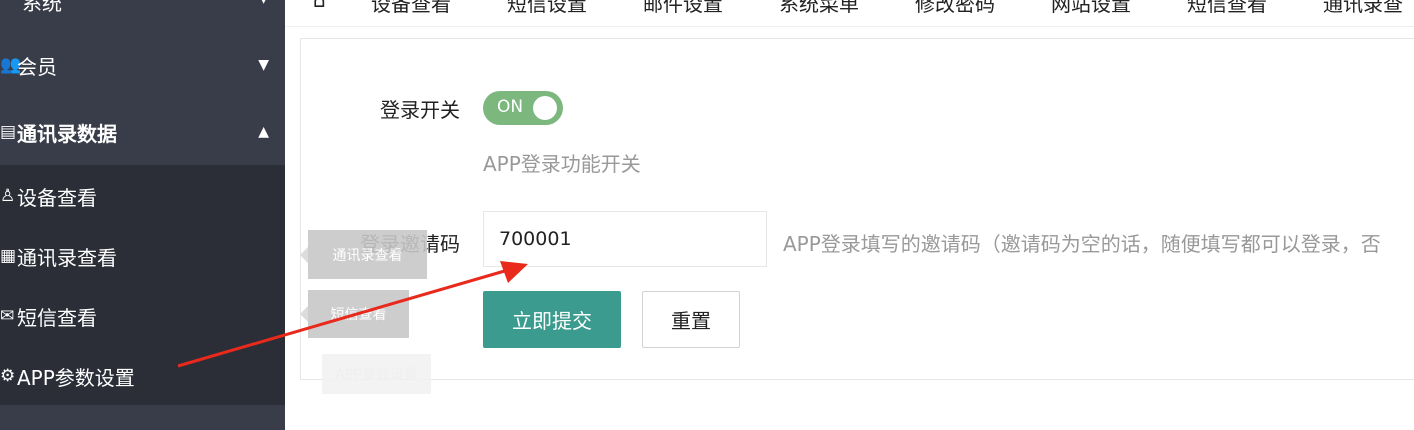  Describe the element at coordinates (955, 8) in the screenshot. I see `tab-change-password: 修改密码` at that location.